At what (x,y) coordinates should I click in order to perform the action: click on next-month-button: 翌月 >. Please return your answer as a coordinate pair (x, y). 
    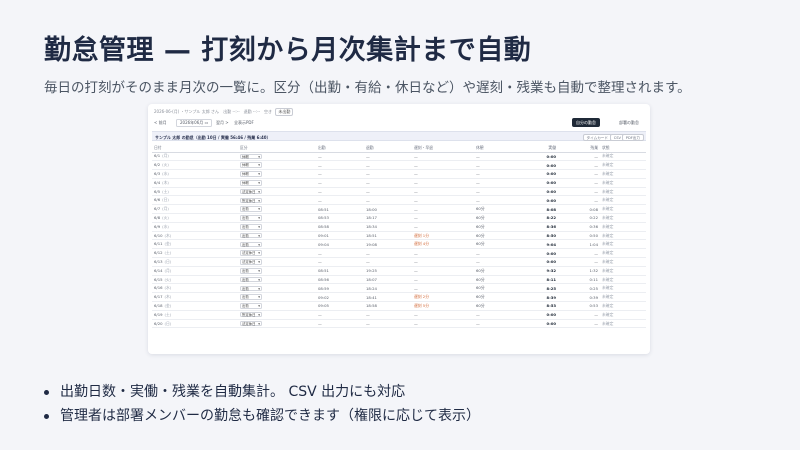
    Looking at the image, I should click on (222, 123).